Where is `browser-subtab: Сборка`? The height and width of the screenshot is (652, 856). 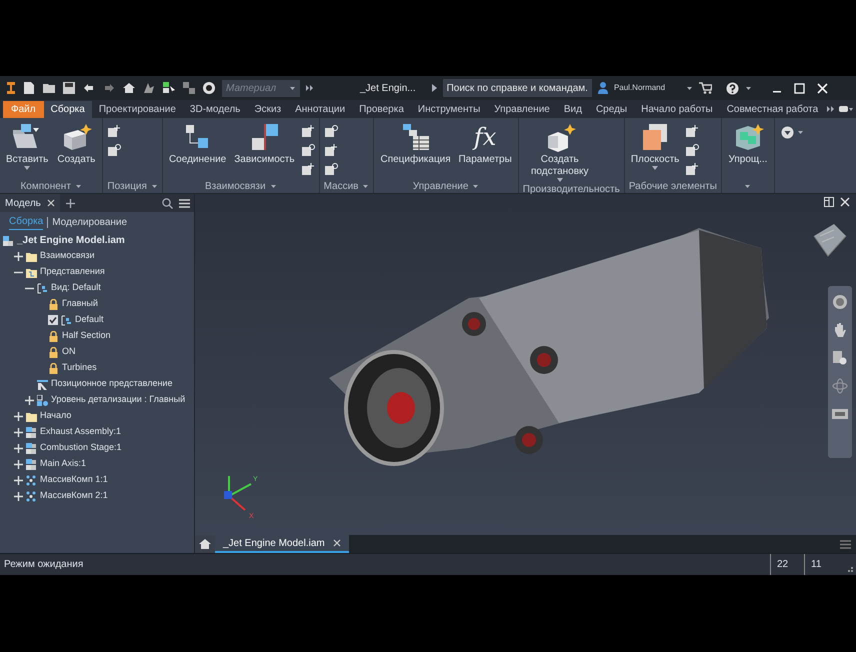 browser-subtab: Сборка is located at coordinates (26, 222).